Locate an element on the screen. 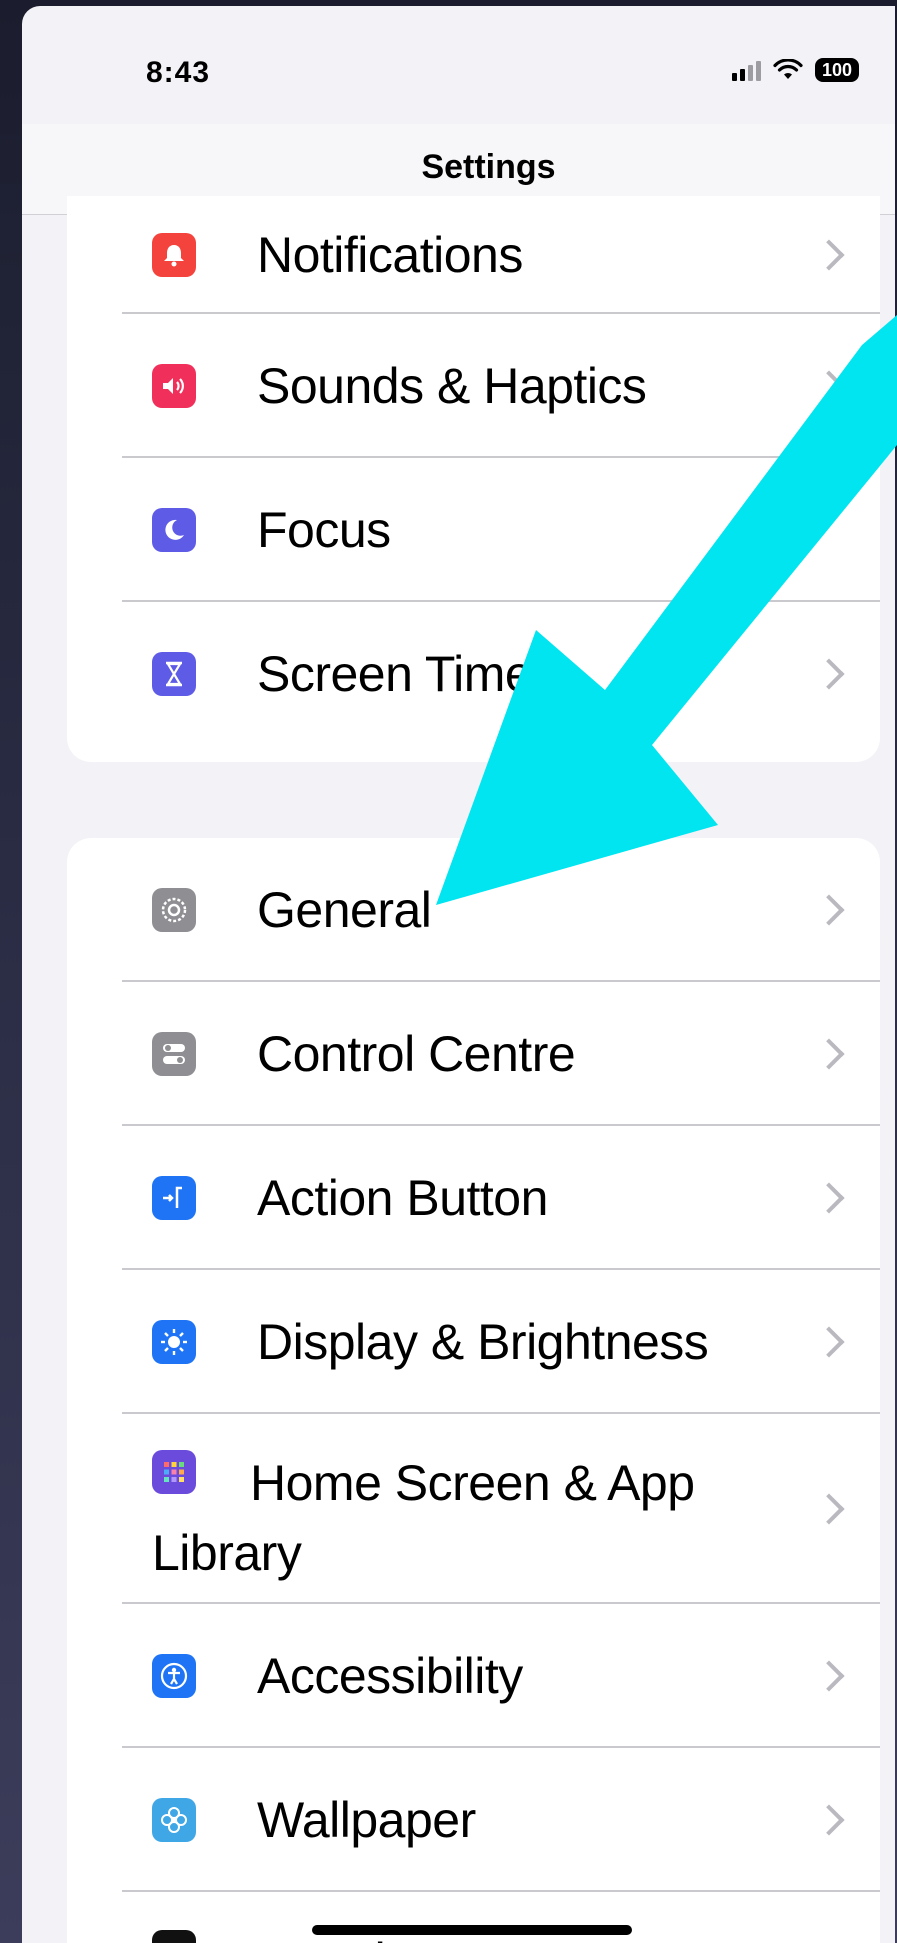  status-icons: 100 is located at coordinates (795, 70).